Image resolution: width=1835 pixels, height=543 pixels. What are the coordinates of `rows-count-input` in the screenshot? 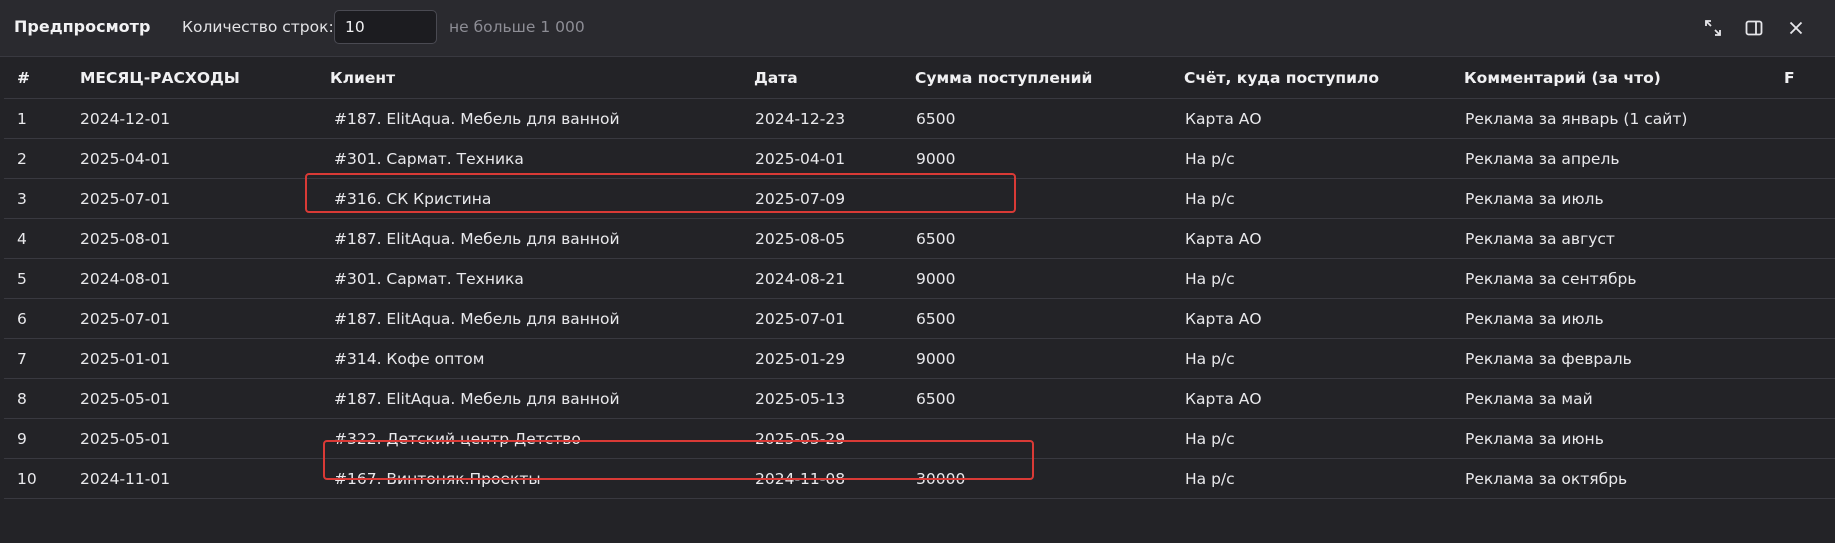 It's located at (385, 27).